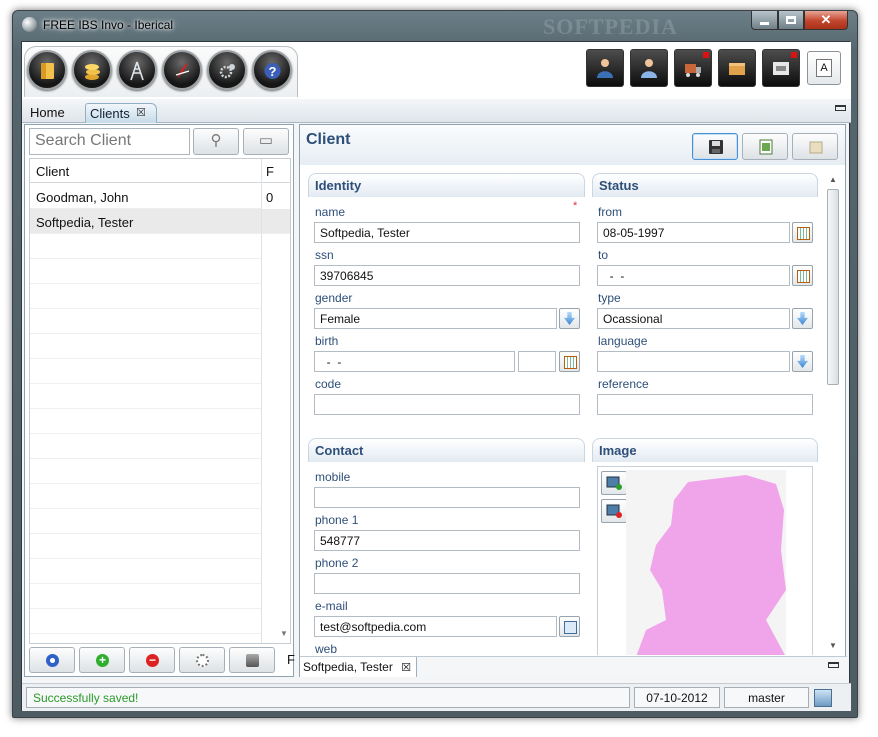 This screenshot has height=737, width=878. Describe the element at coordinates (338, 185) in the screenshot. I see `section-title: Identity` at that location.